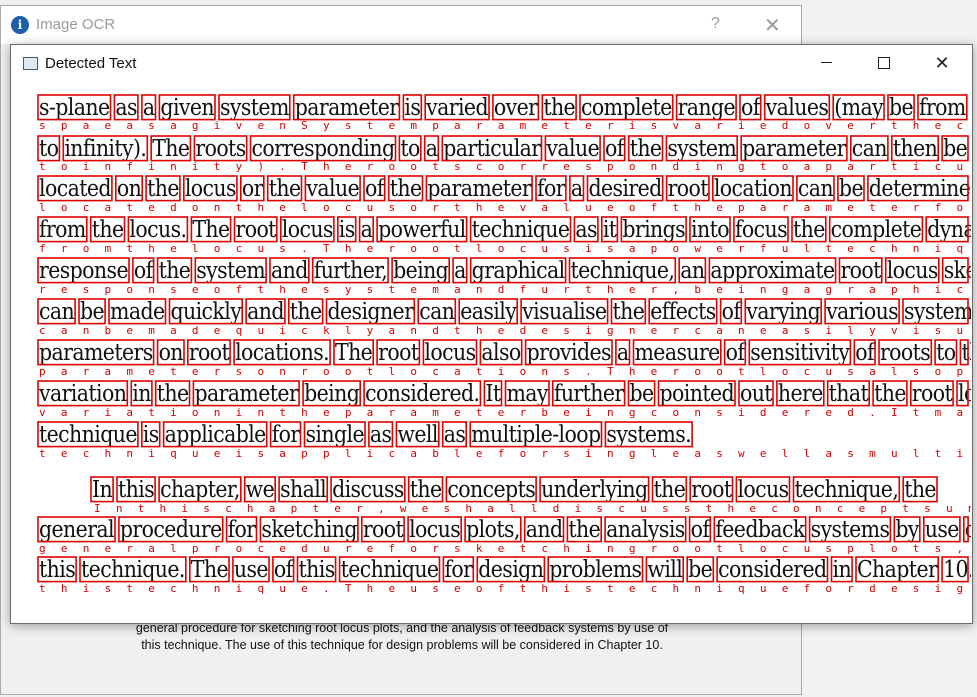 Image resolution: width=977 pixels, height=697 pixels. I want to click on window-title-bar: Detected Text ✕, so click(491, 63).